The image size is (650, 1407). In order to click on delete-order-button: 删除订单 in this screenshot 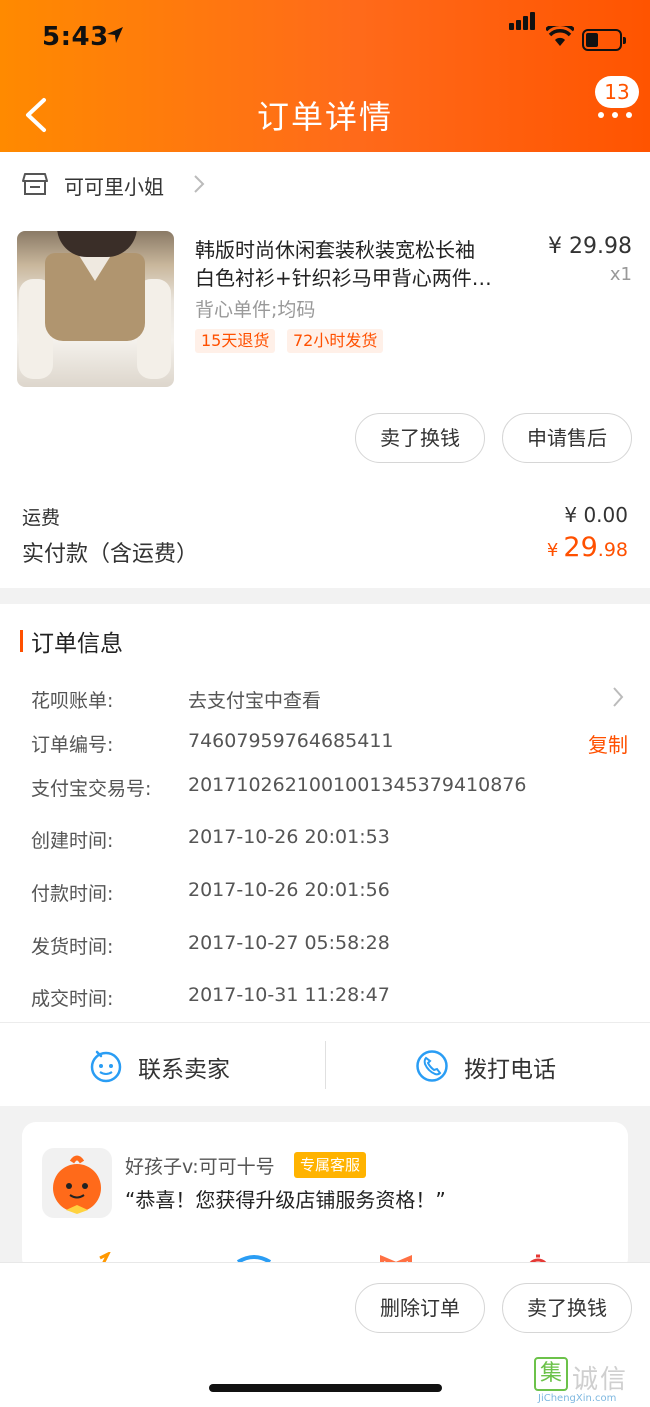, I will do `click(420, 1308)`.